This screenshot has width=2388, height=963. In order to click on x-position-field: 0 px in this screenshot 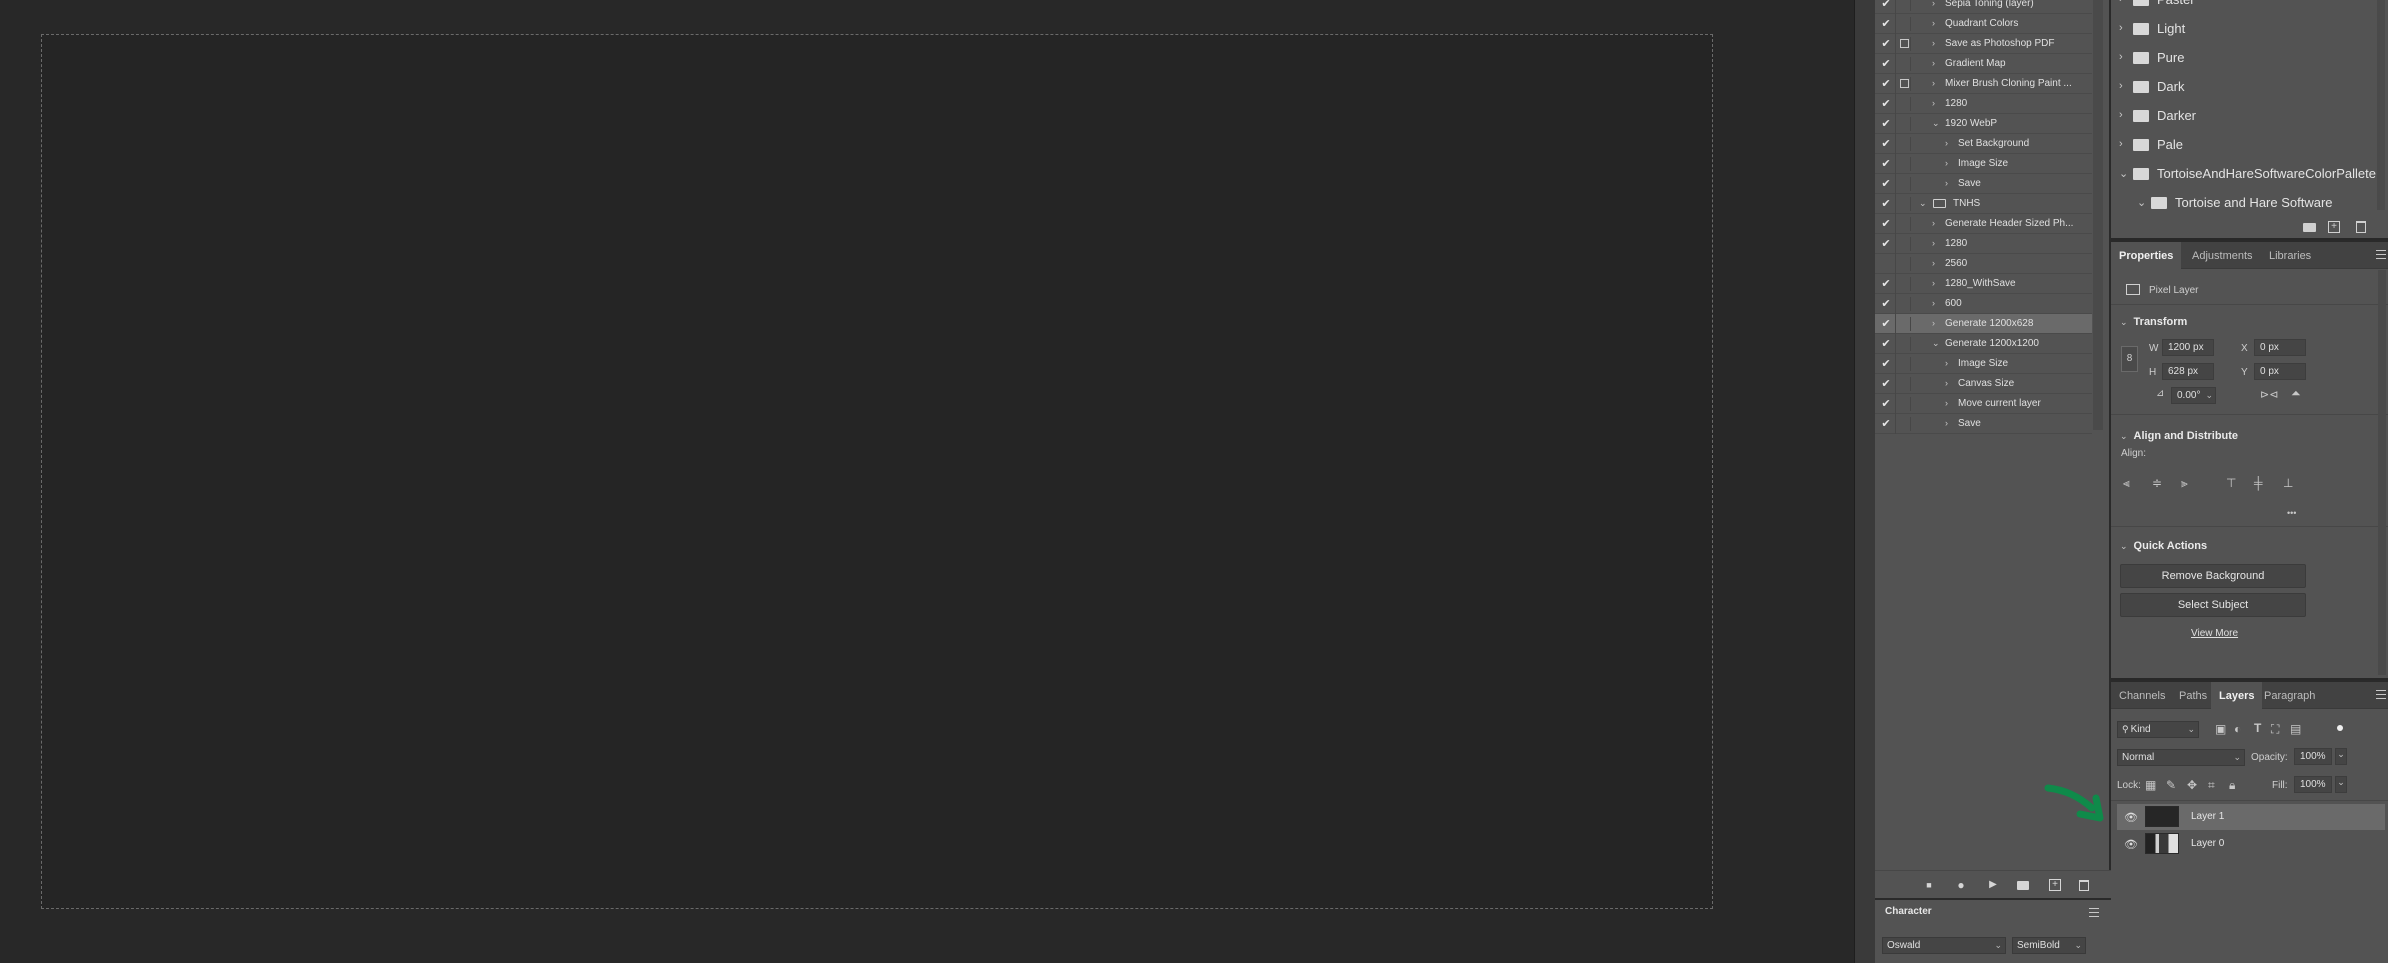, I will do `click(2280, 347)`.